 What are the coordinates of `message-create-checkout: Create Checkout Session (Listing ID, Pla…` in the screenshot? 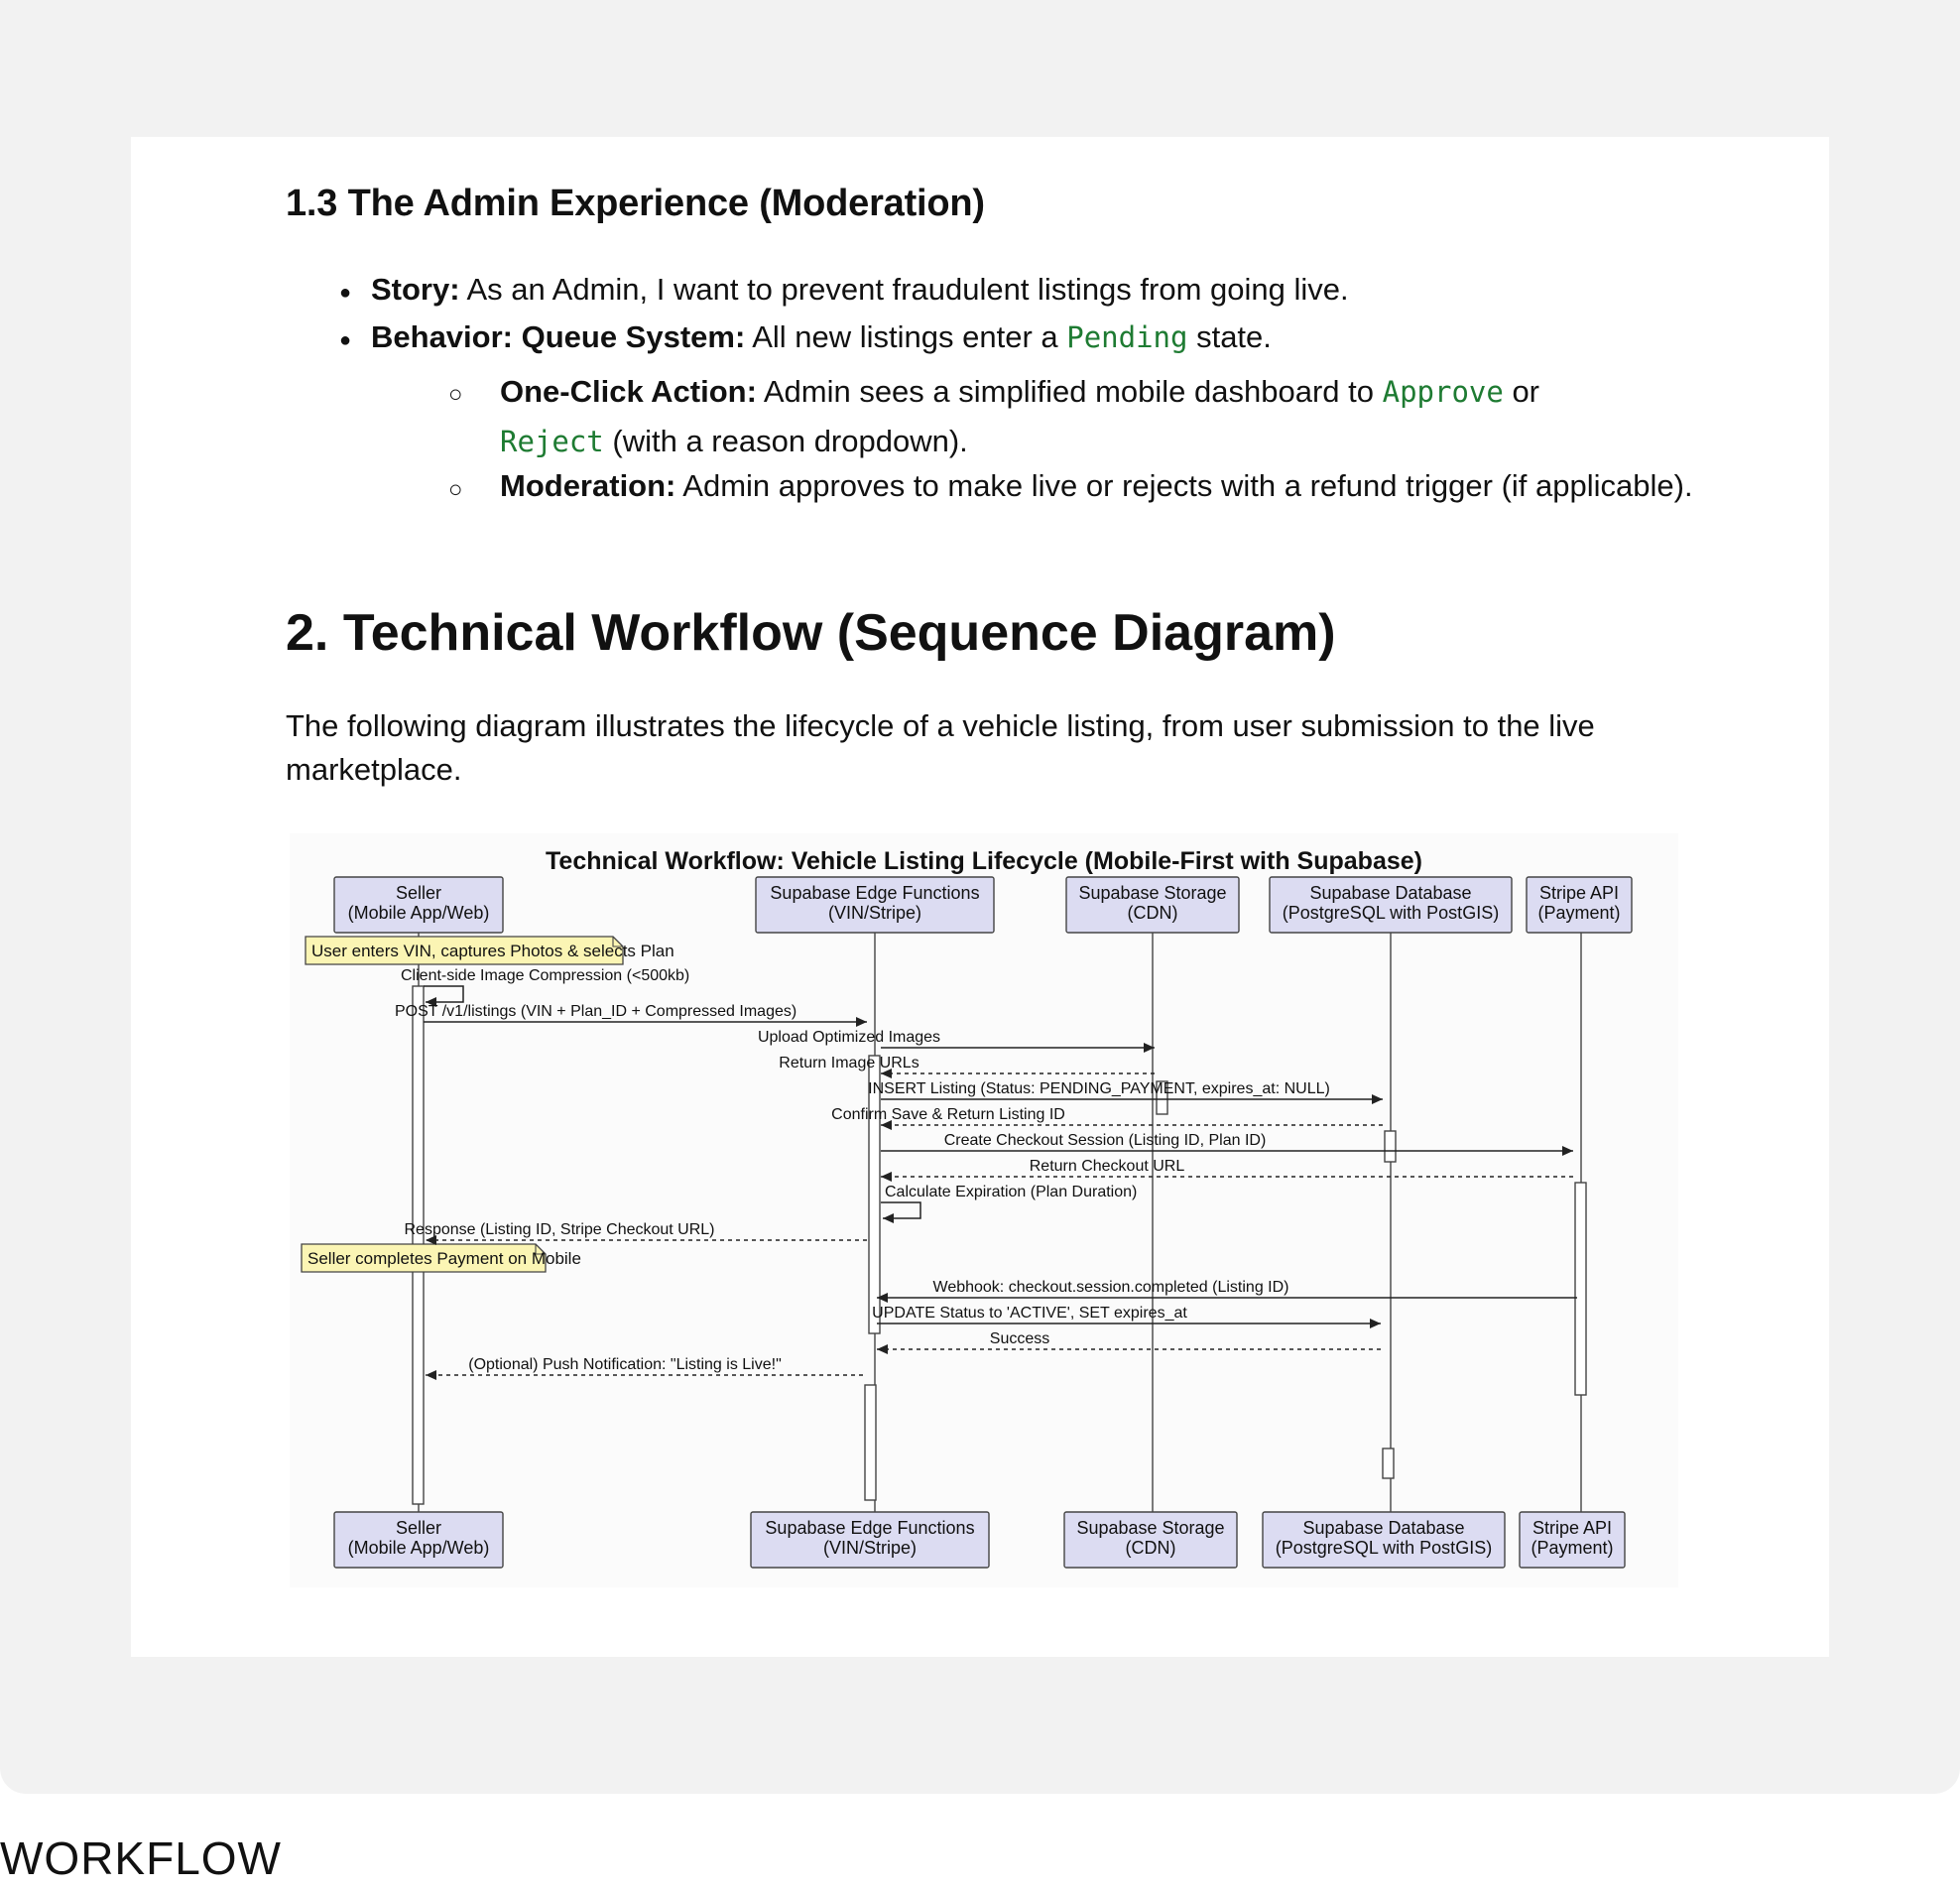 It's located at (1106, 1140).